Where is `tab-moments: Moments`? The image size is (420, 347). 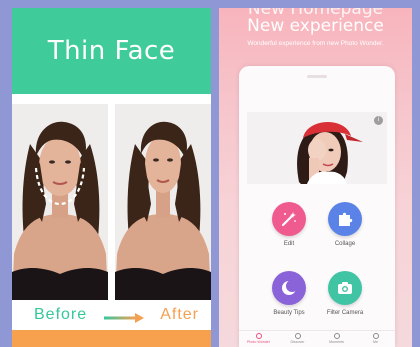 tab-moments: Moments is located at coordinates (337, 339).